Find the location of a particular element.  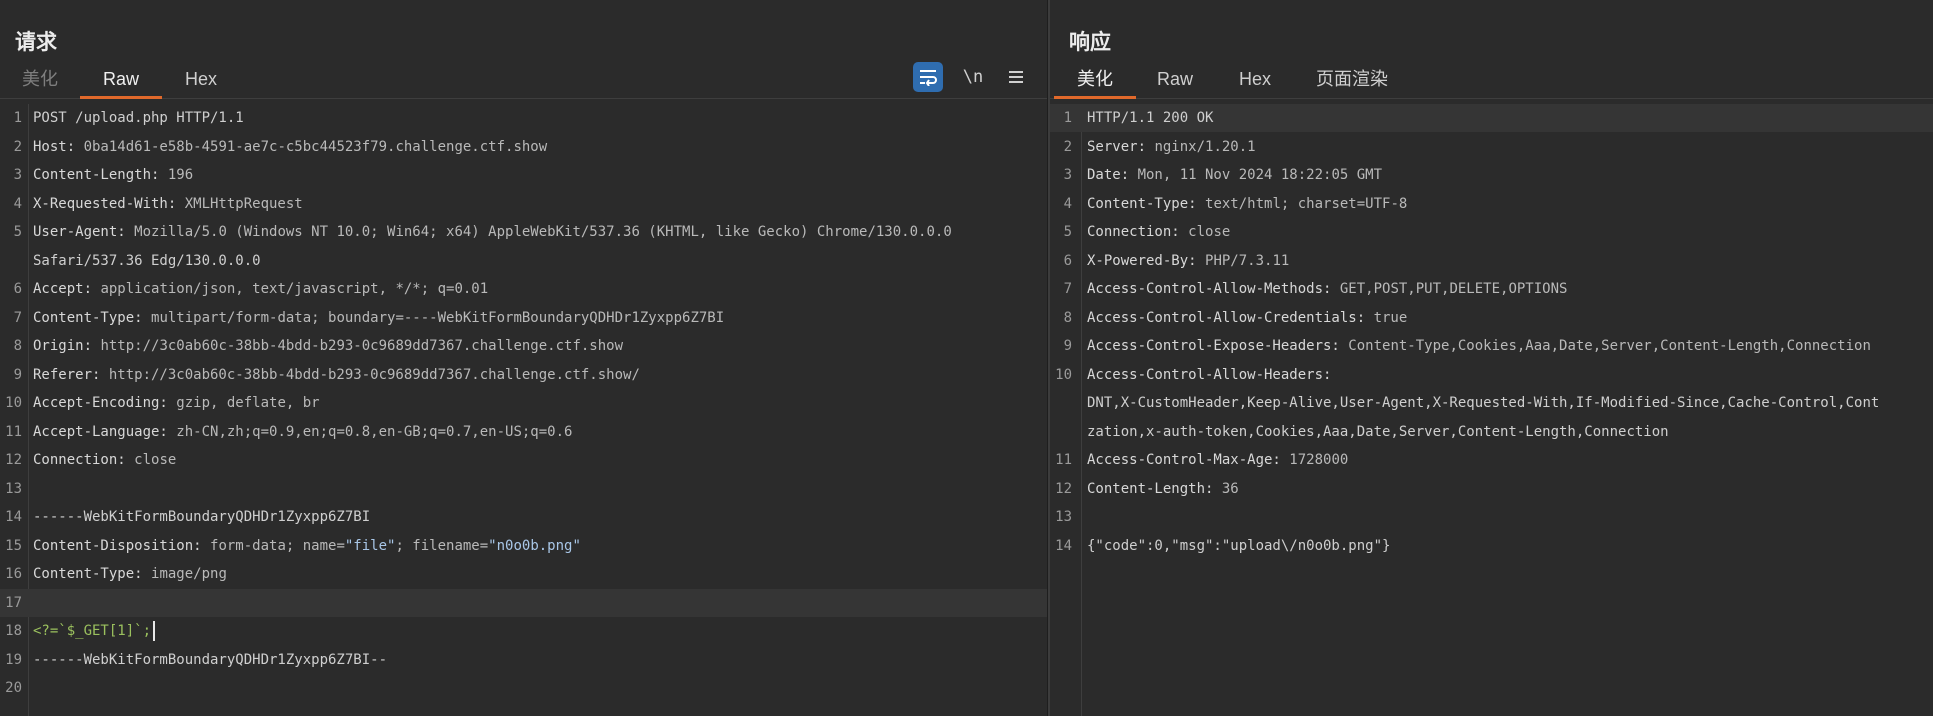

header-name: Access-Control-Allow-Credentials: is located at coordinates (1230, 317).